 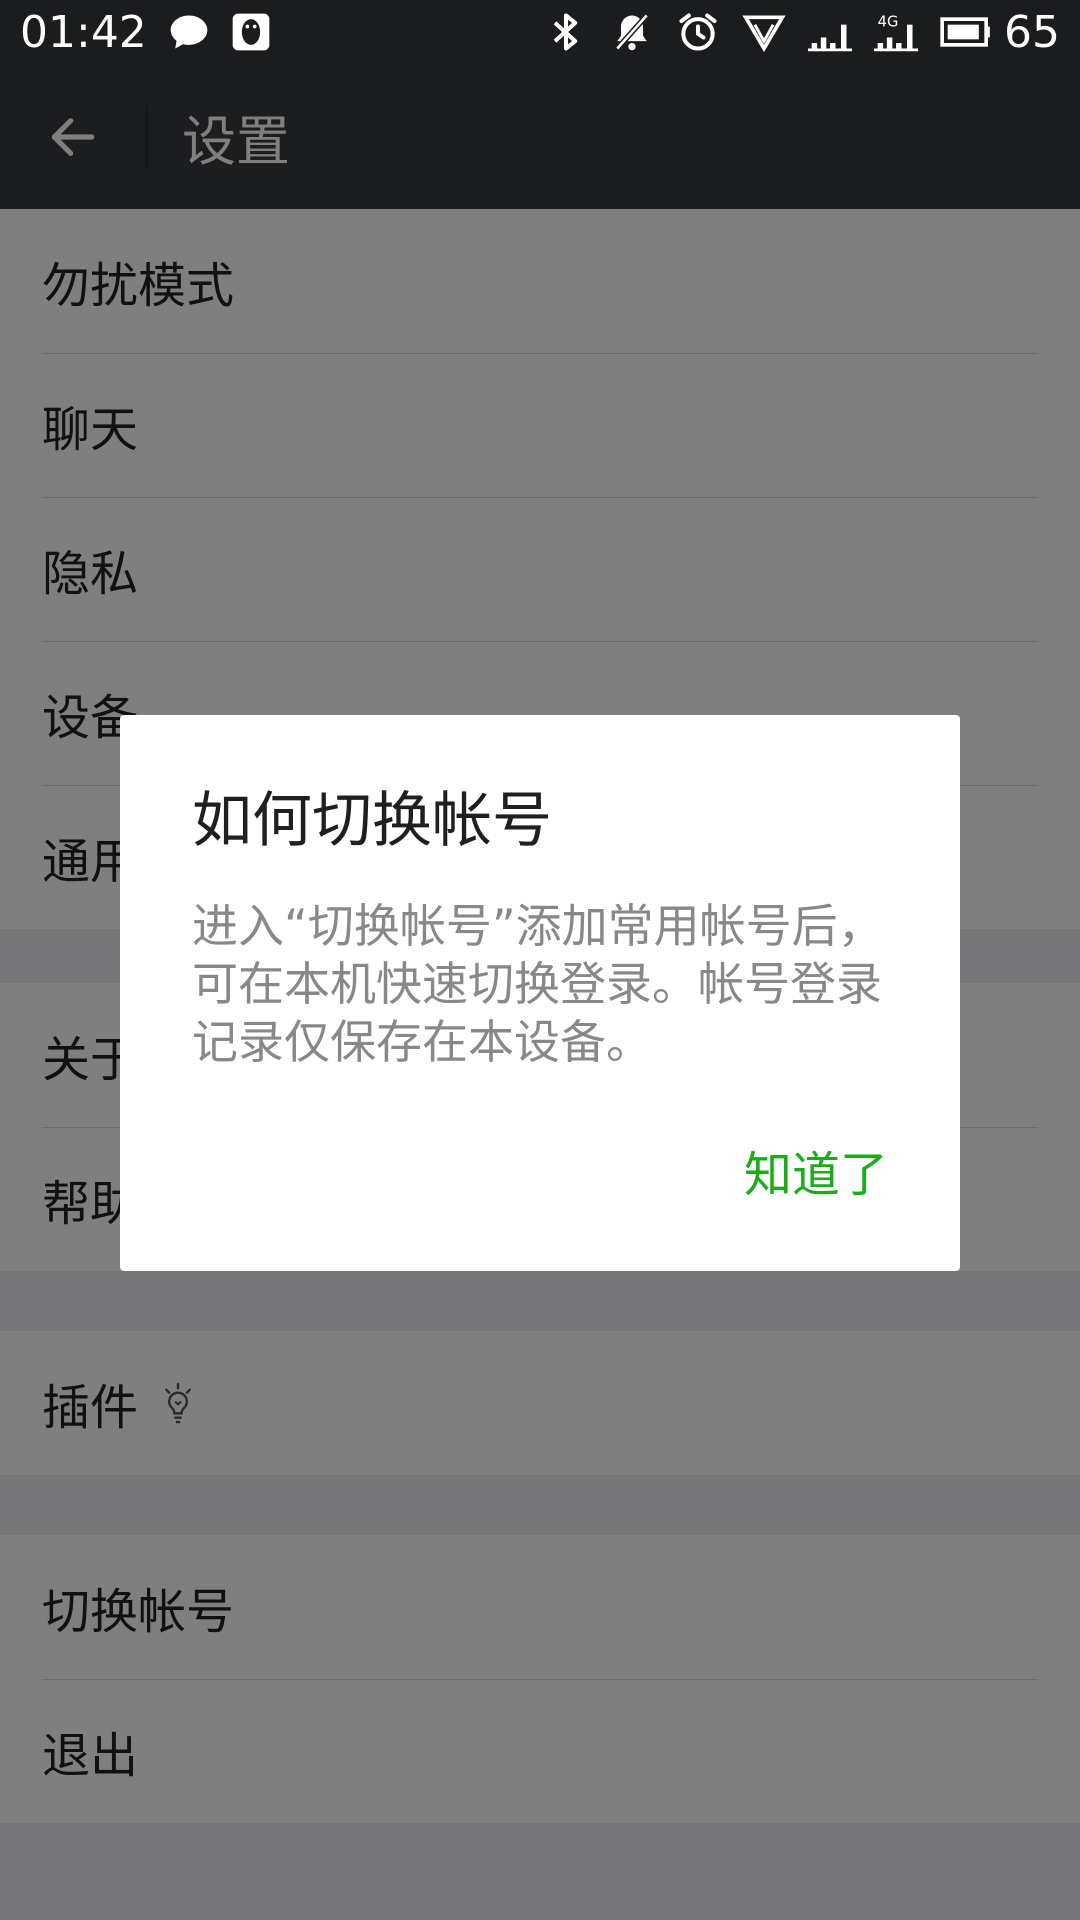 I want to click on chat-bubble-icon, so click(x=189, y=32).